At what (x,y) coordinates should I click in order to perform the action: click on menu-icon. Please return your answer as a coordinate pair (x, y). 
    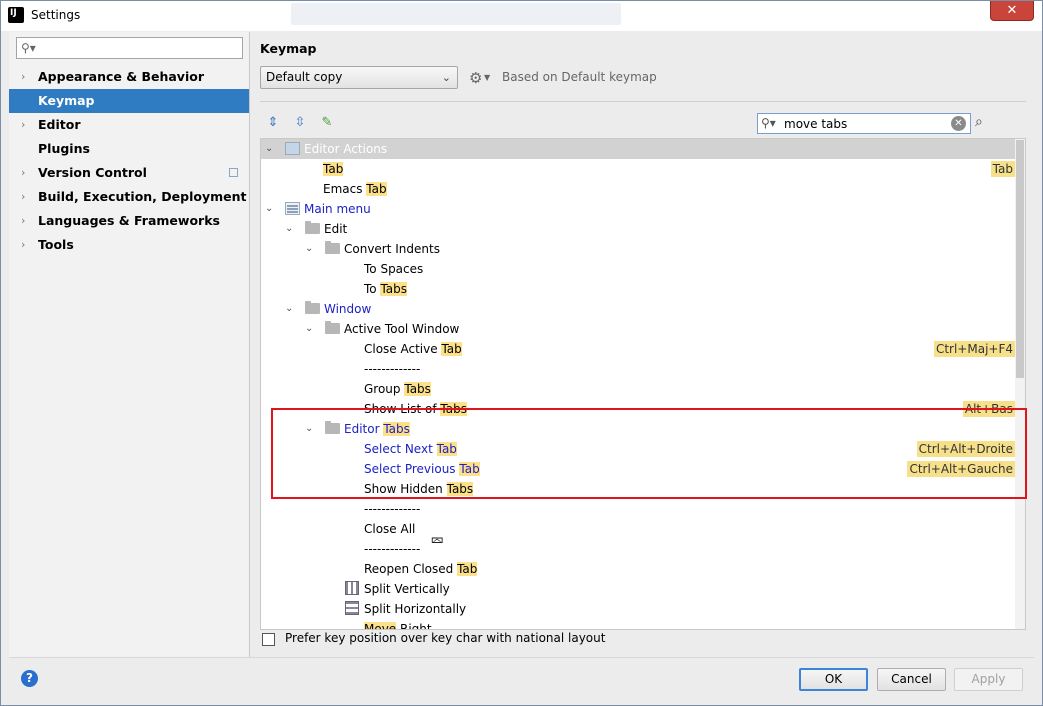
    Looking at the image, I should click on (292, 208).